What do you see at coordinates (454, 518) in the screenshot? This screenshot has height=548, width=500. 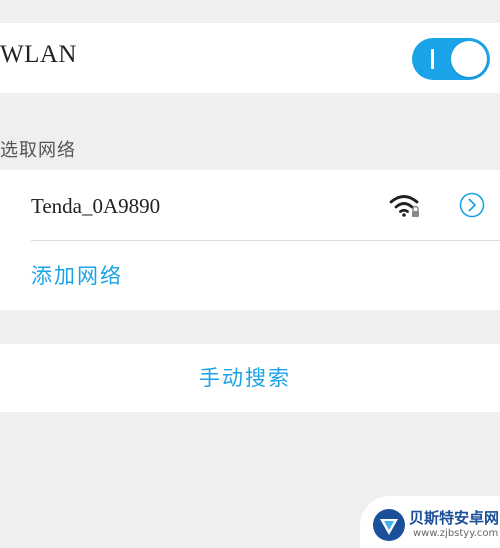 I see `watermark-title: 贝斯特安卓网` at bounding box center [454, 518].